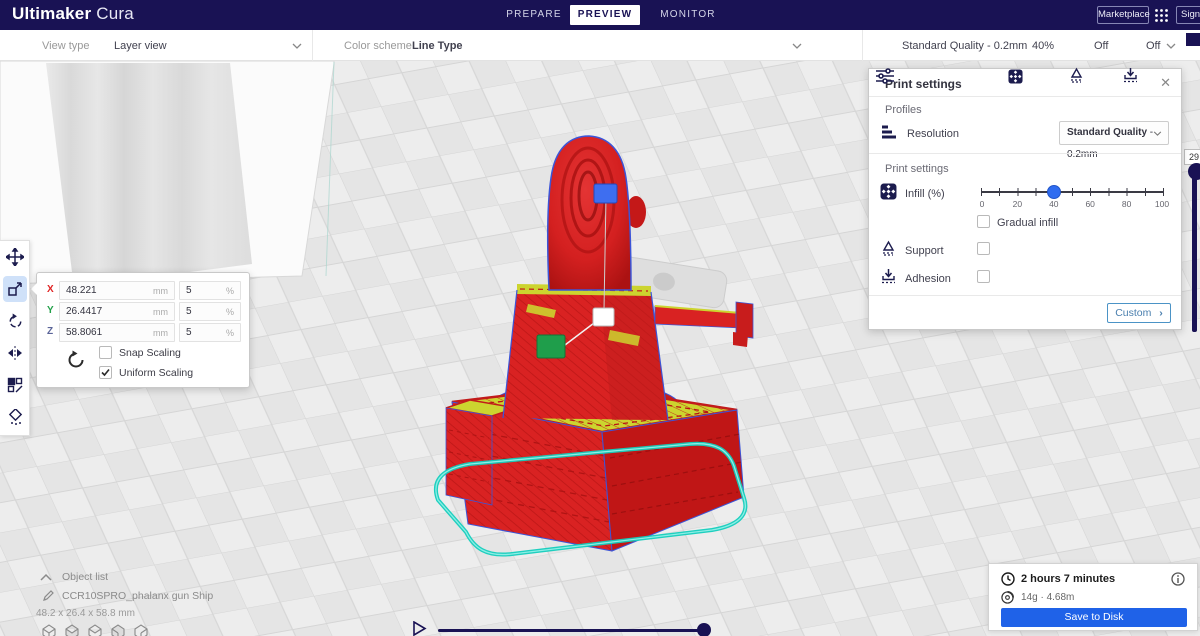 The width and height of the screenshot is (1200, 636). I want to click on back-wall, so click(167, 172).